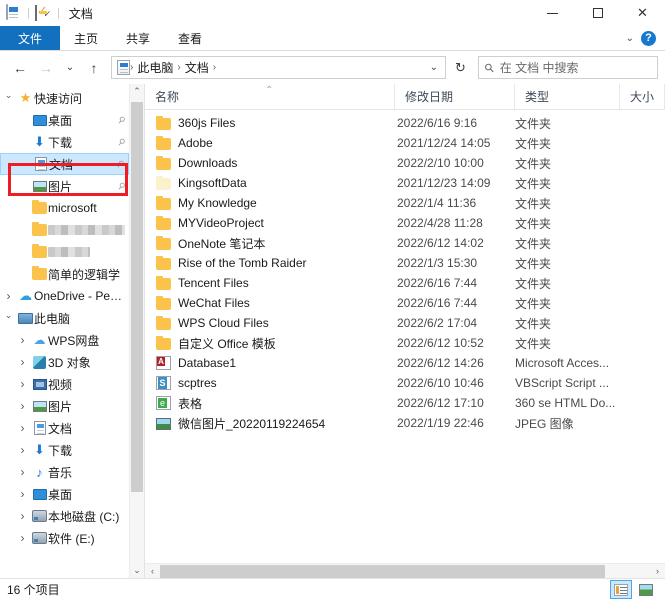  Describe the element at coordinates (405, 143) in the screenshot. I see `table-row: Adobe 2021/12/24 14:05 文件夹` at that location.